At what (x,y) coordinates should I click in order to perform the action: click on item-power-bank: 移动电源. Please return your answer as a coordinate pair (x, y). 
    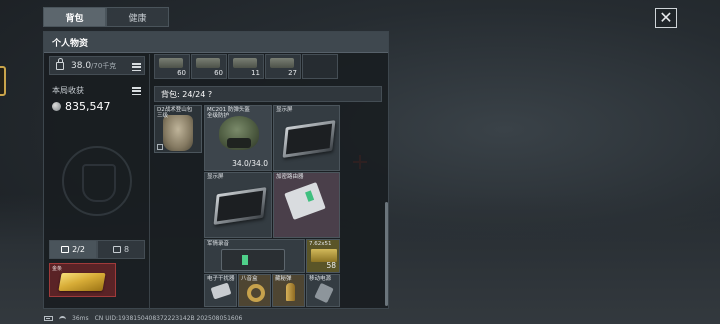
    Looking at the image, I should click on (323, 290).